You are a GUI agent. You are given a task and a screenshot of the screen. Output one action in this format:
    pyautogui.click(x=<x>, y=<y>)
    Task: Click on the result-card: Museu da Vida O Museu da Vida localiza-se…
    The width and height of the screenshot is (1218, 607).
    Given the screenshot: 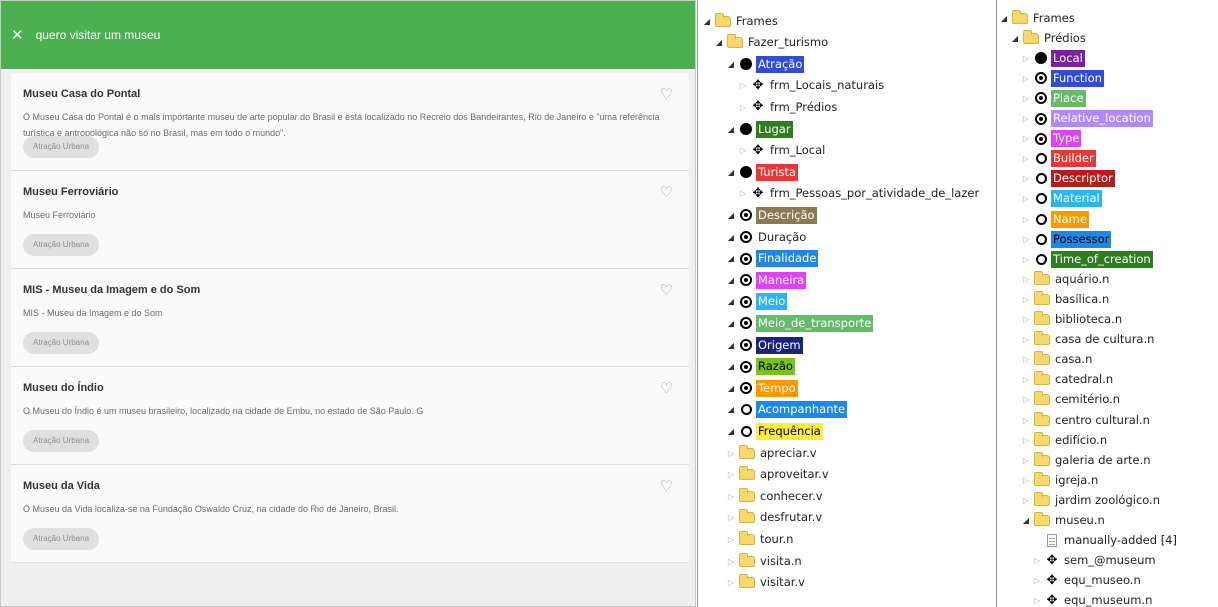 What is the action you would take?
    pyautogui.click(x=350, y=514)
    